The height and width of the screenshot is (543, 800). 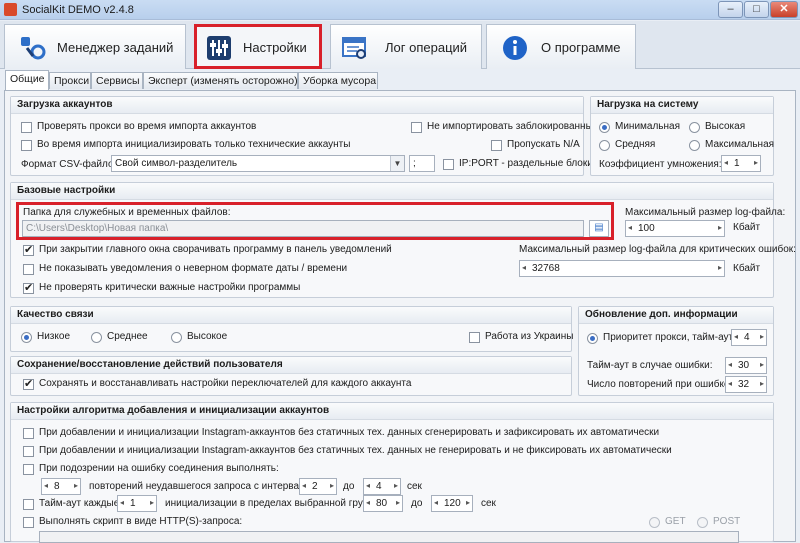 What do you see at coordinates (27, 80) in the screenshot?
I see `subtab-general: Общие` at bounding box center [27, 80].